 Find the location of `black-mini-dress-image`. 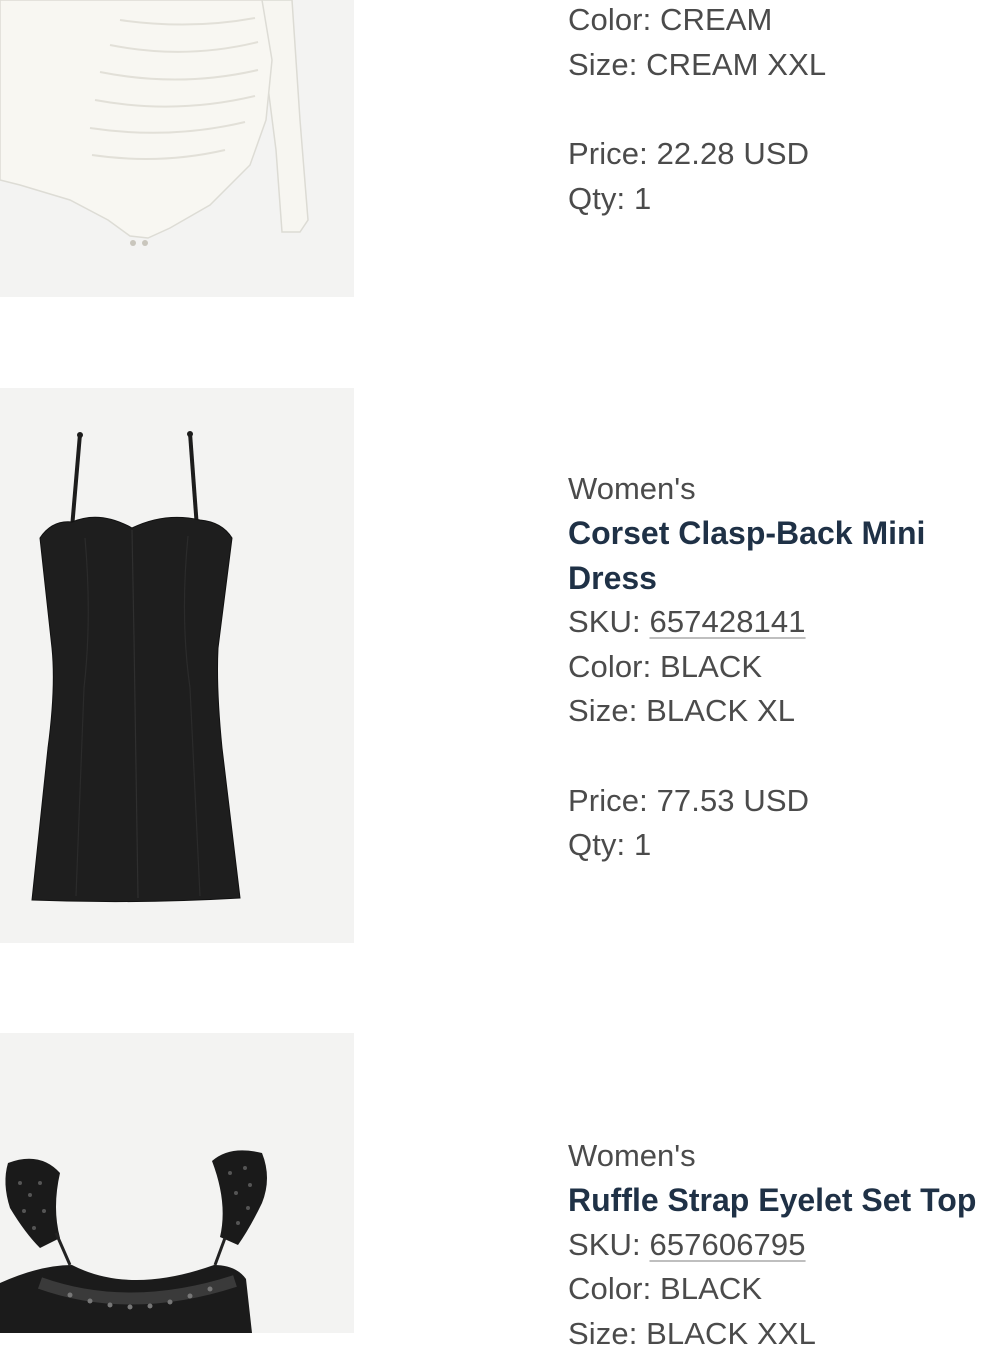

black-mini-dress-image is located at coordinates (177, 665).